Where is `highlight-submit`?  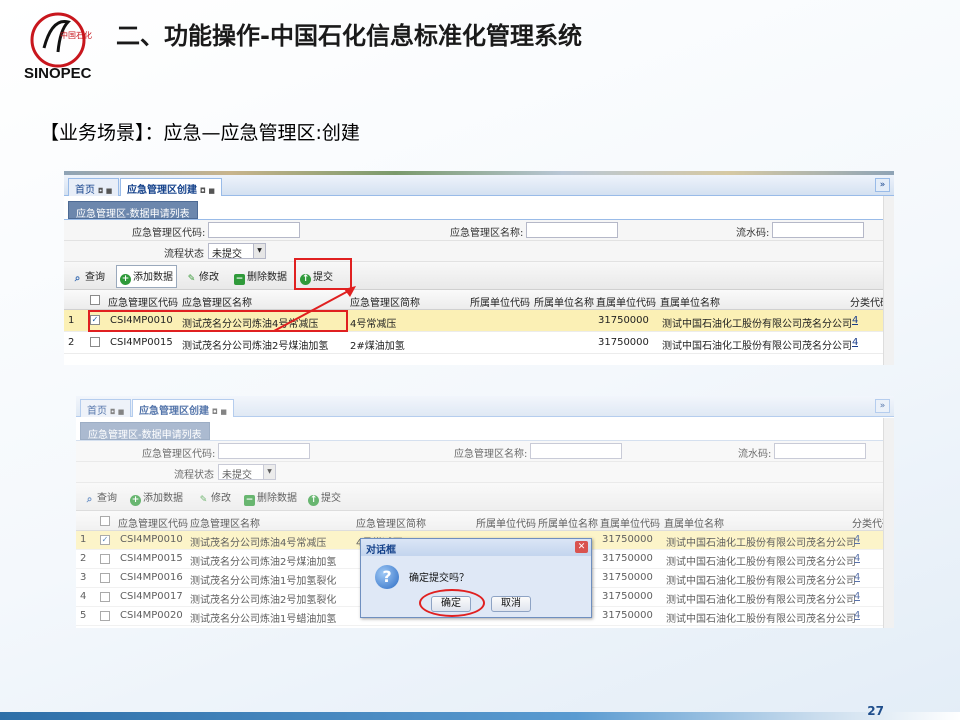 highlight-submit is located at coordinates (323, 274).